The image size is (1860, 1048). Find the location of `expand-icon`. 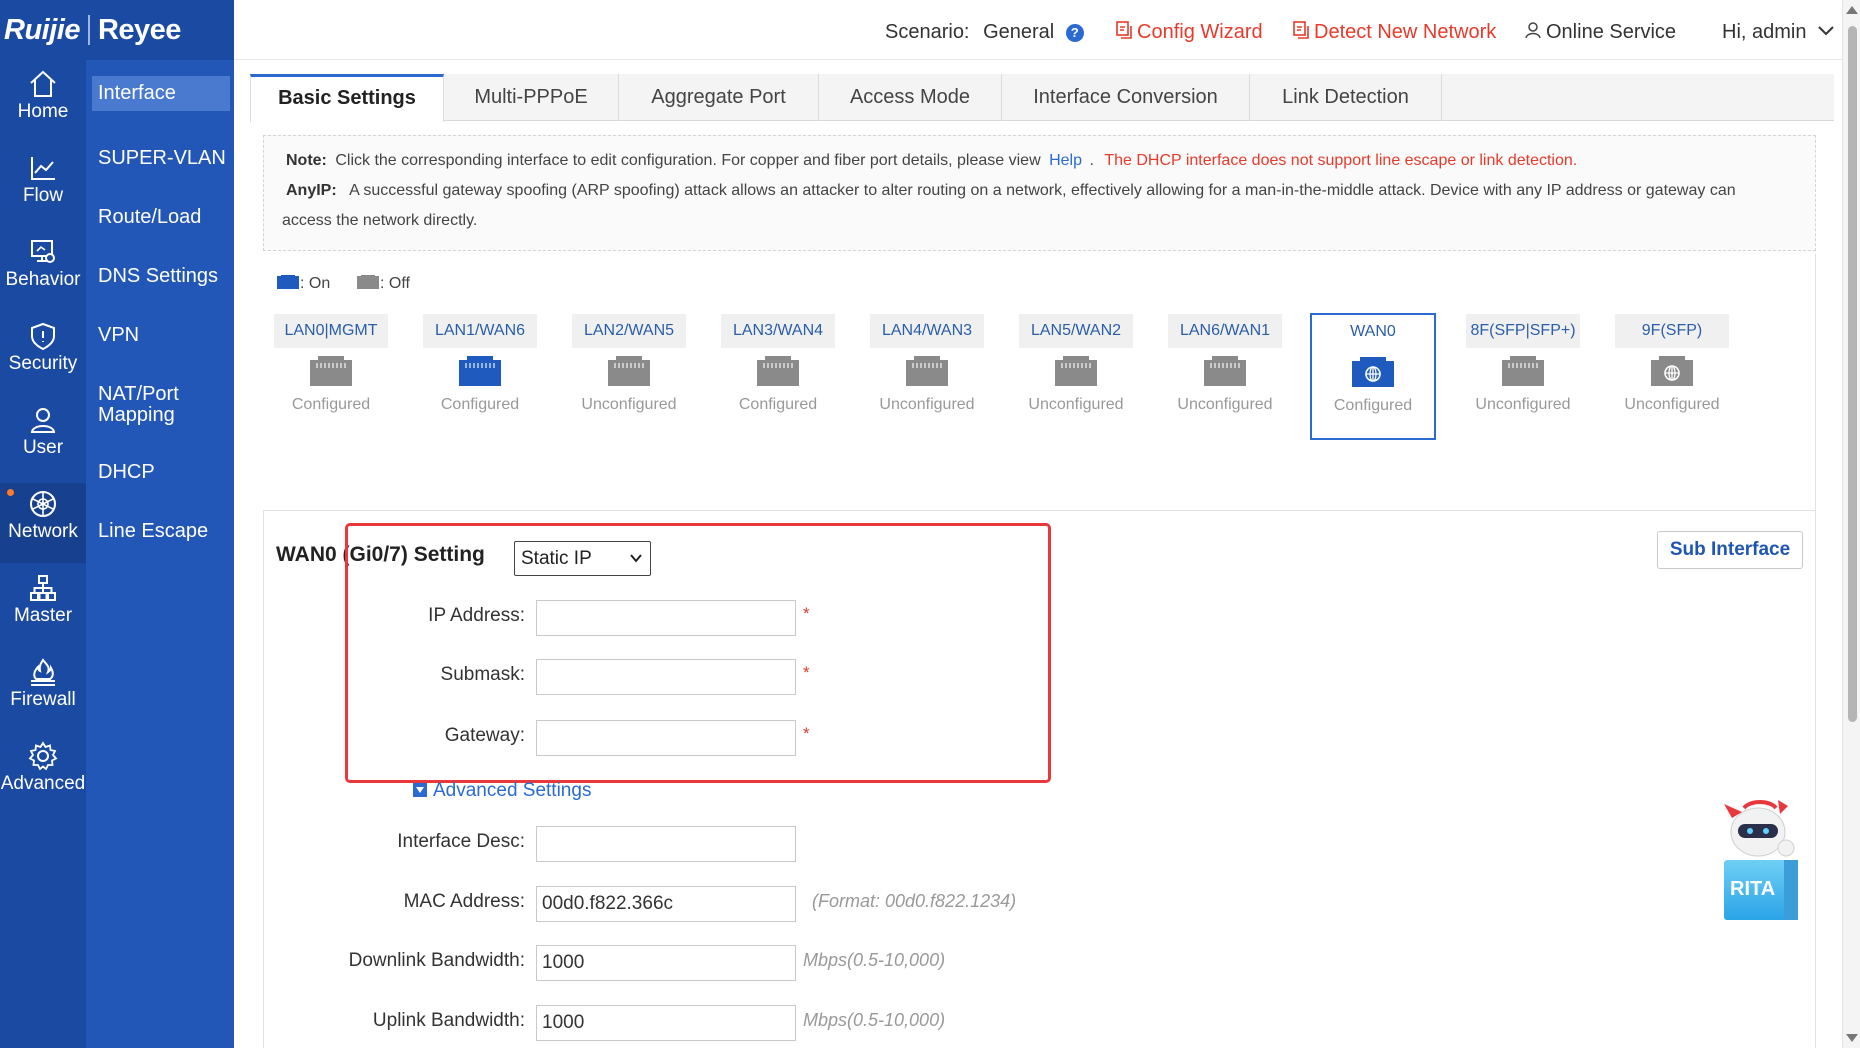

expand-icon is located at coordinates (420, 790).